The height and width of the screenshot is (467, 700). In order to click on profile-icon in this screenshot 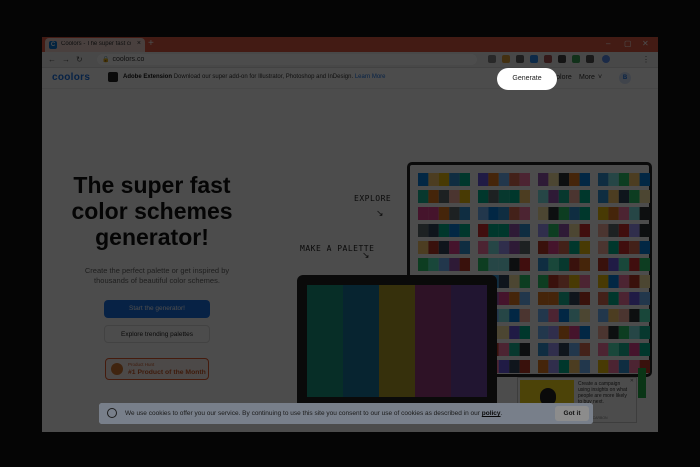, I will do `click(606, 59)`.